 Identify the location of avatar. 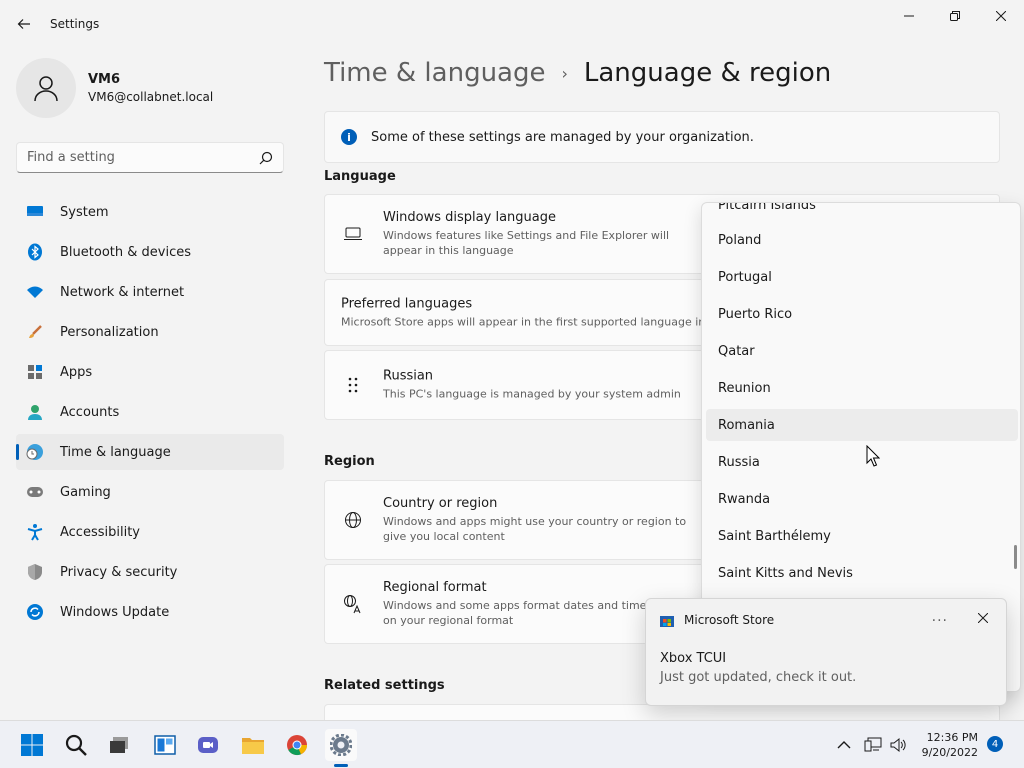
(46, 88).